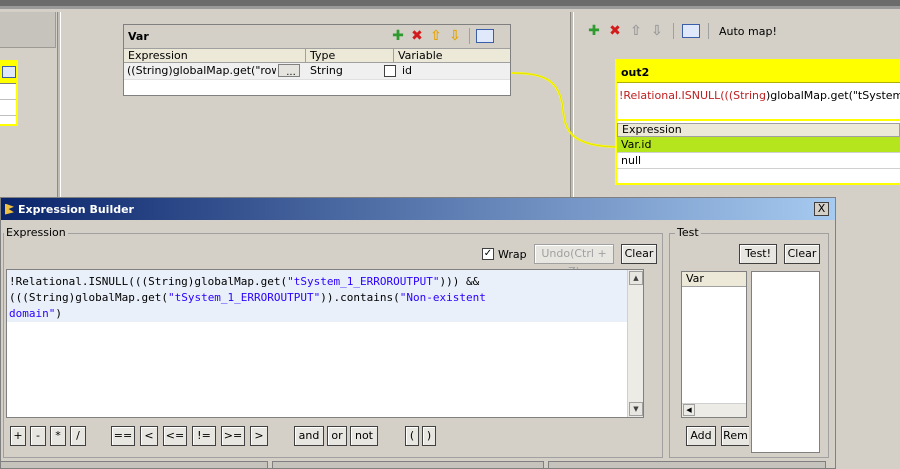  I want to click on operator-not-button: not, so click(364, 436).